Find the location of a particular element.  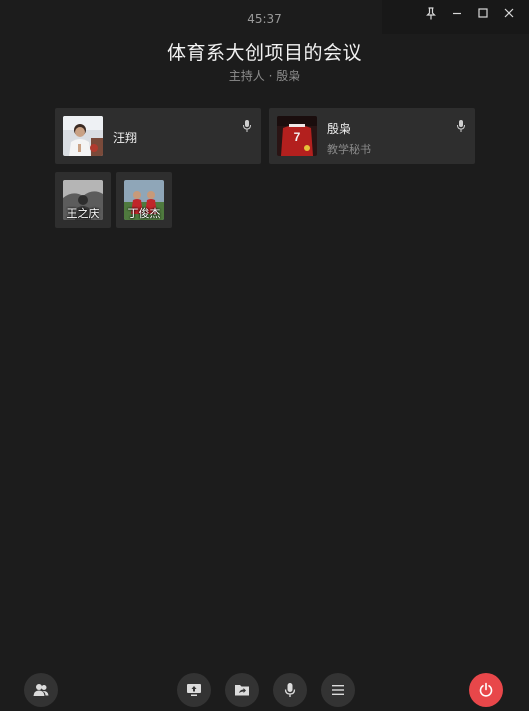

menu-icon is located at coordinates (338, 690).